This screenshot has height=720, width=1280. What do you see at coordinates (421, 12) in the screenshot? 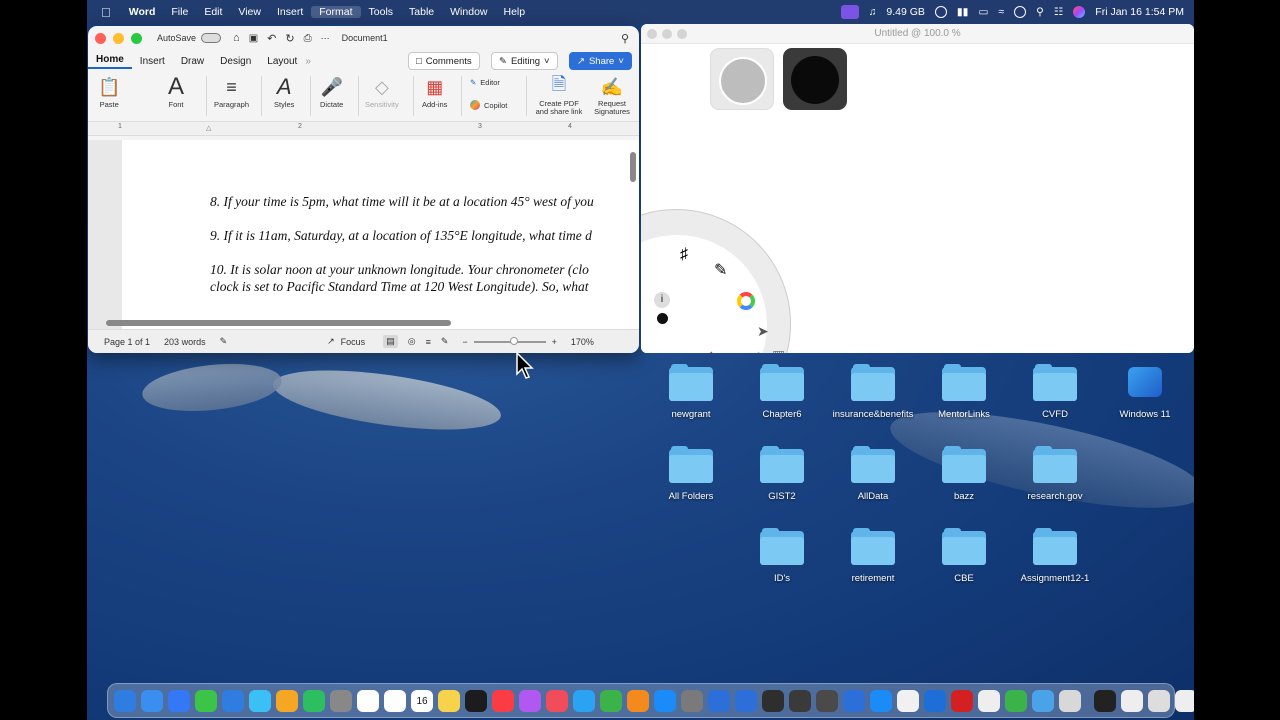
I see `menu-table: Table` at bounding box center [421, 12].